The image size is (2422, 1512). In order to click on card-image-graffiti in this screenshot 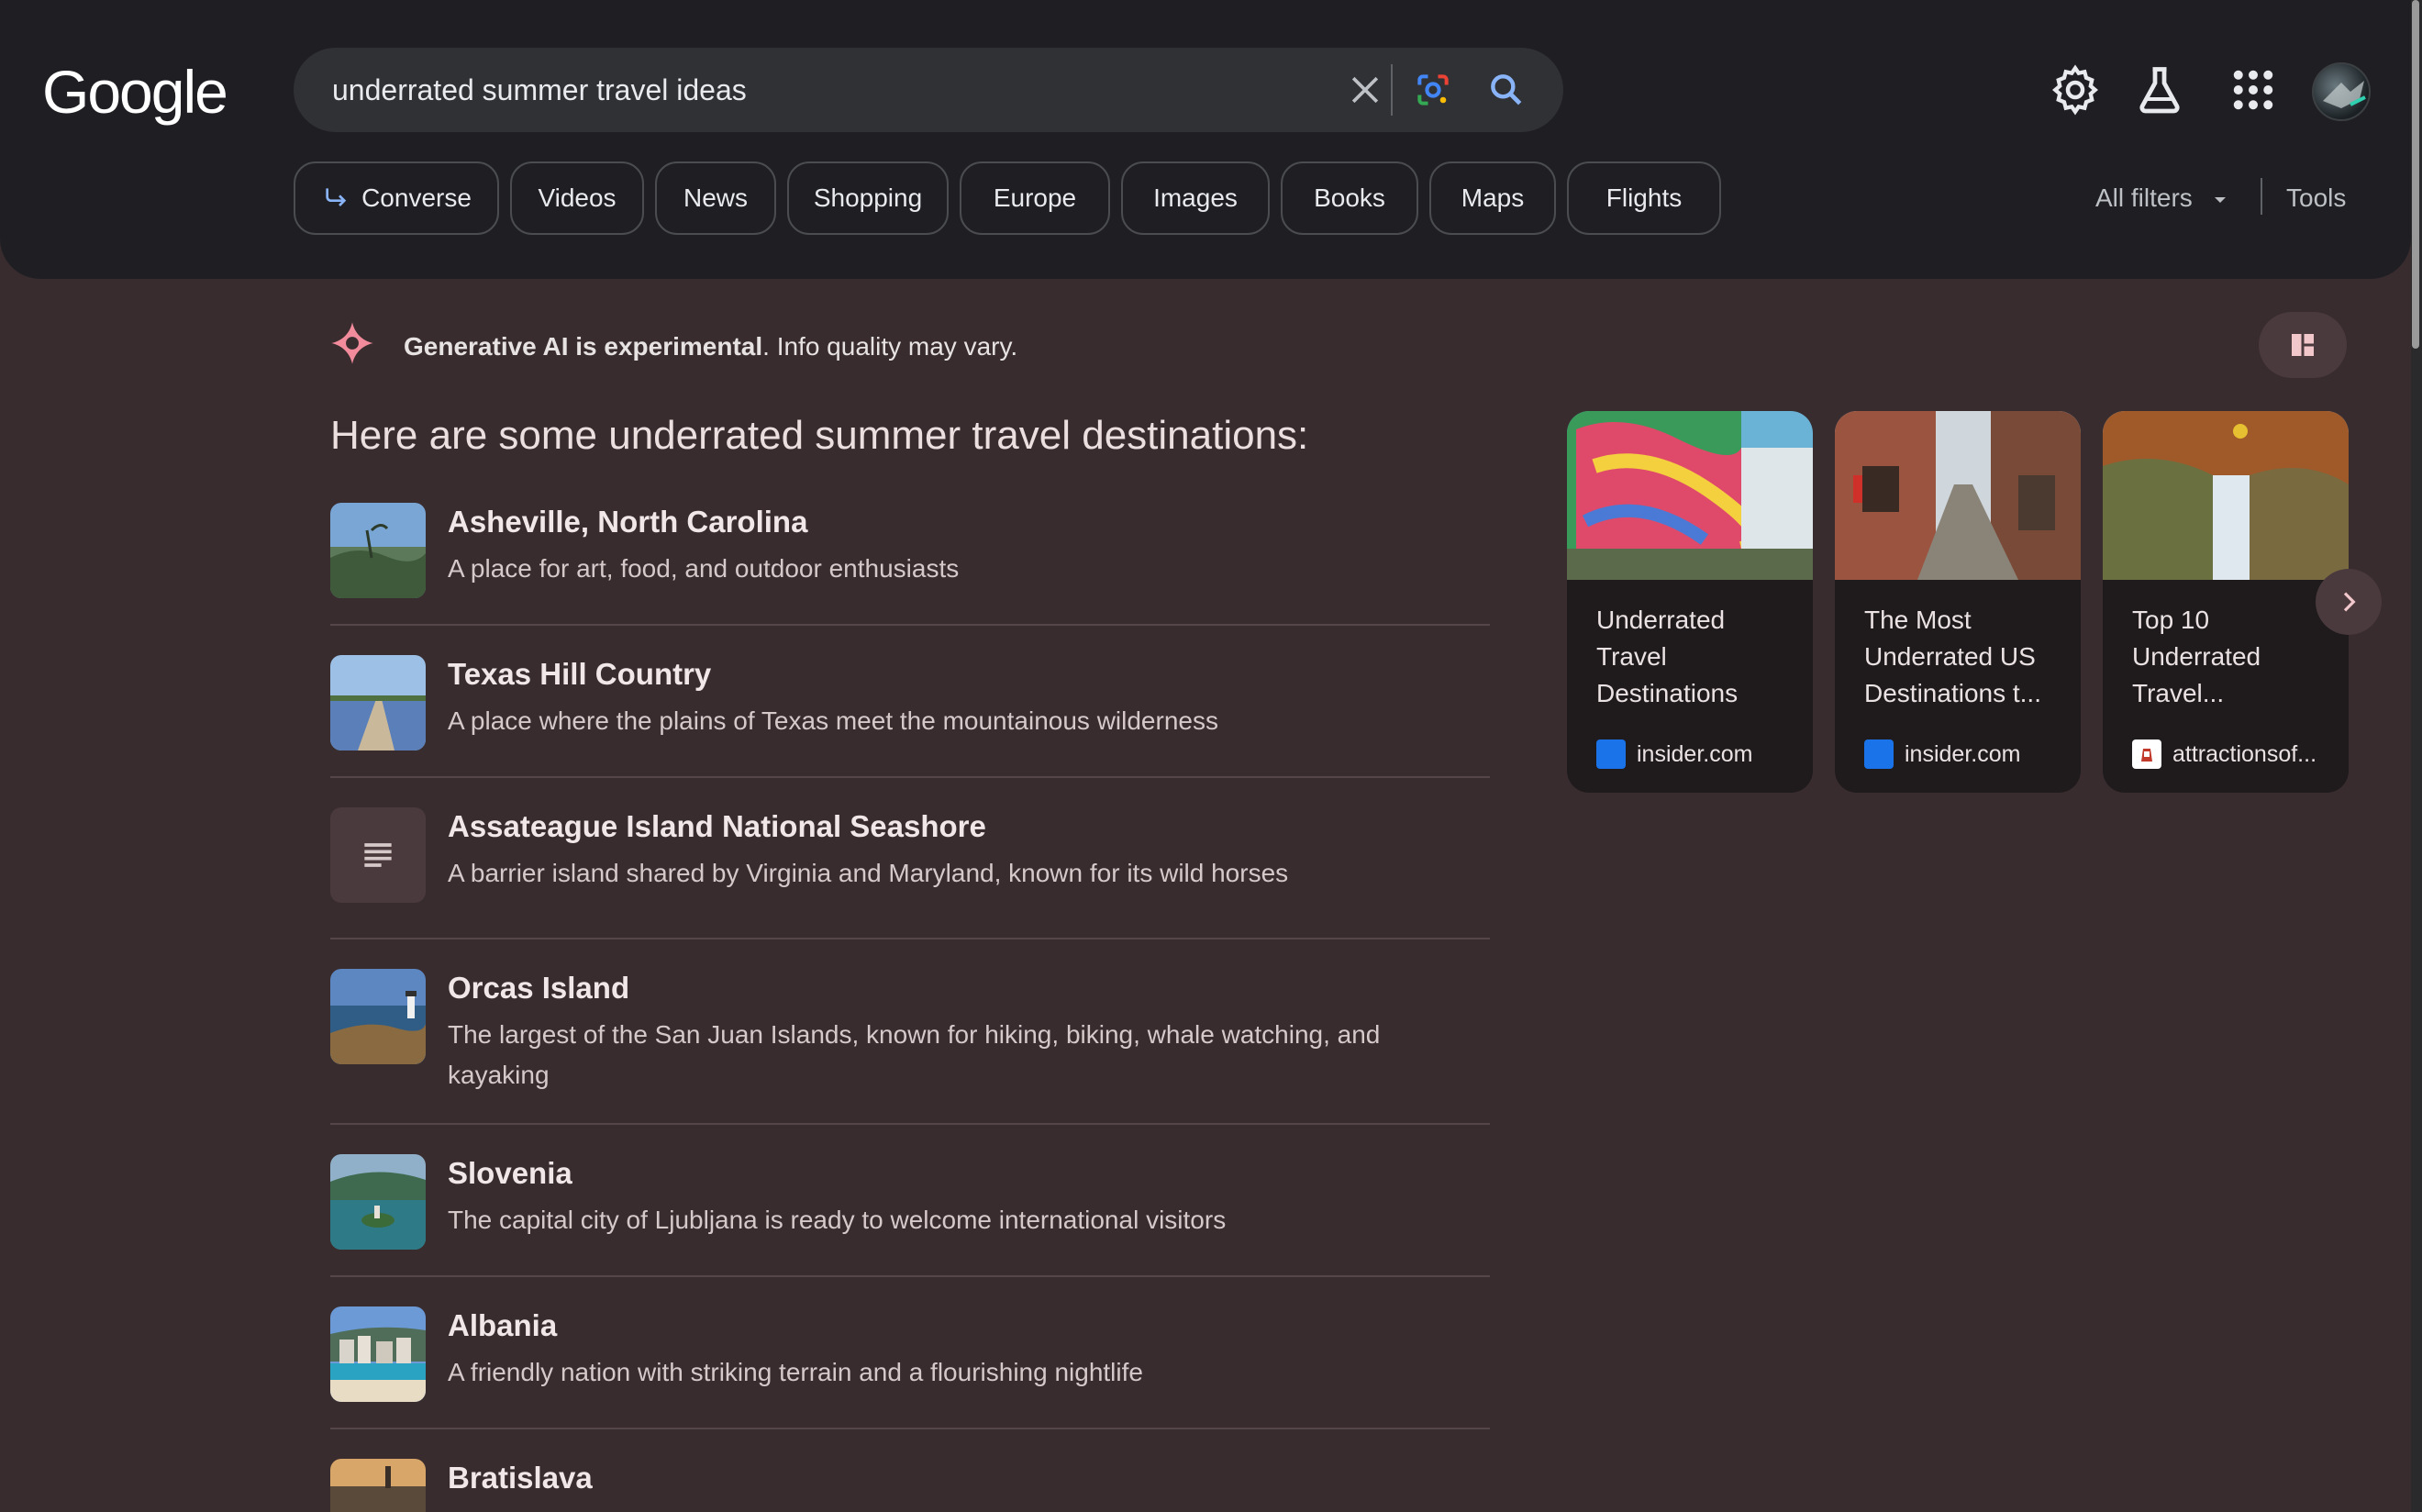, I will do `click(1690, 496)`.